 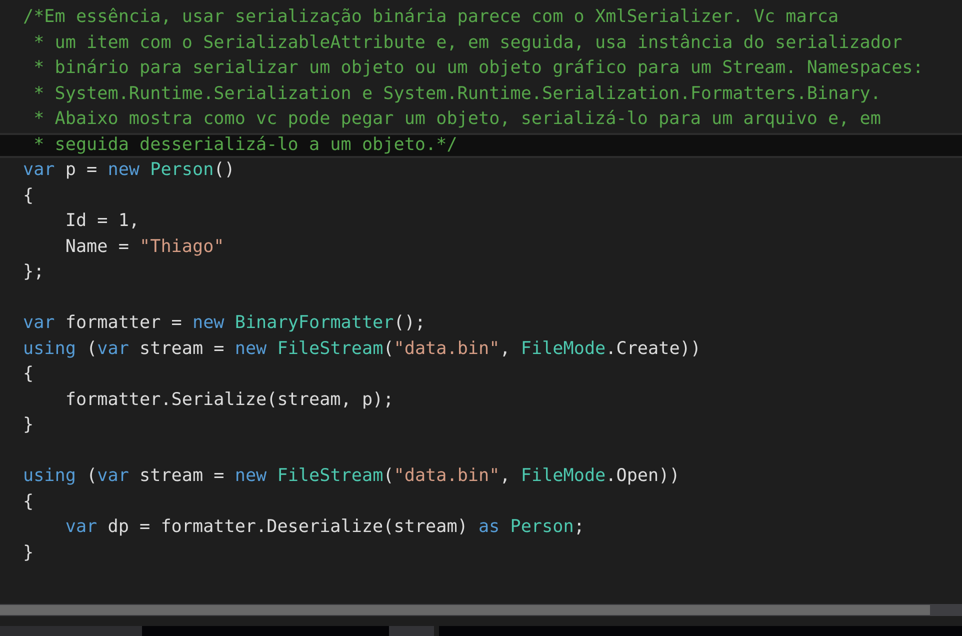 I want to click on scrollbar-thumb, so click(x=465, y=610).